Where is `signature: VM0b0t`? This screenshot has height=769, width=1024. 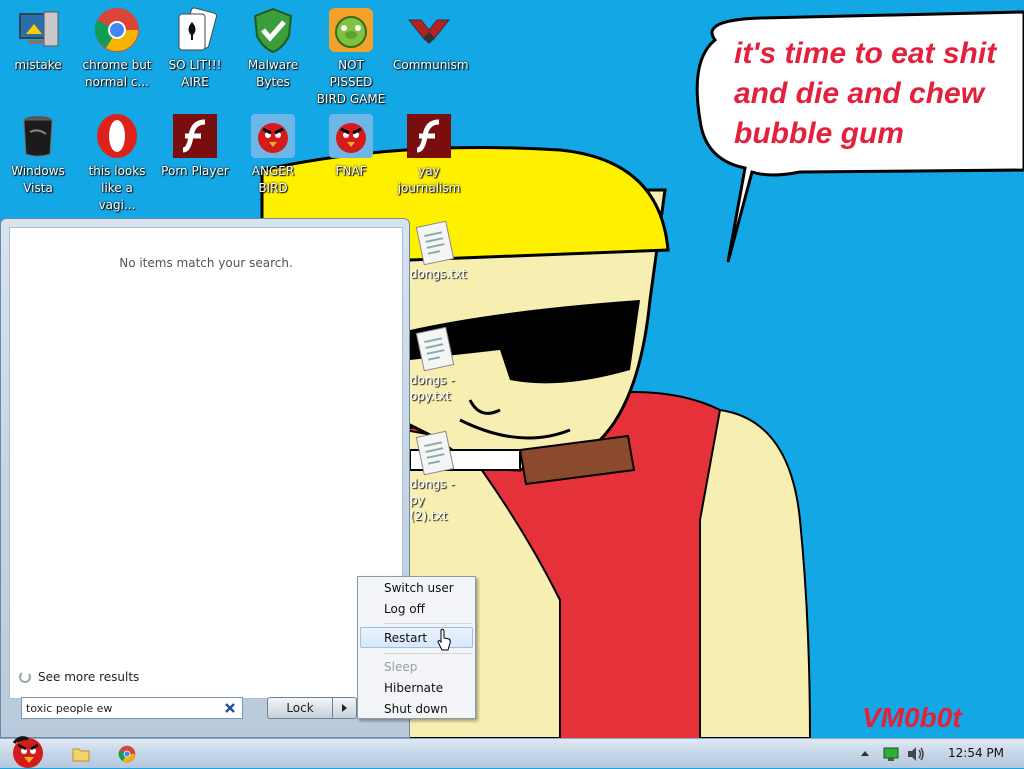 signature: VM0b0t is located at coordinates (912, 717).